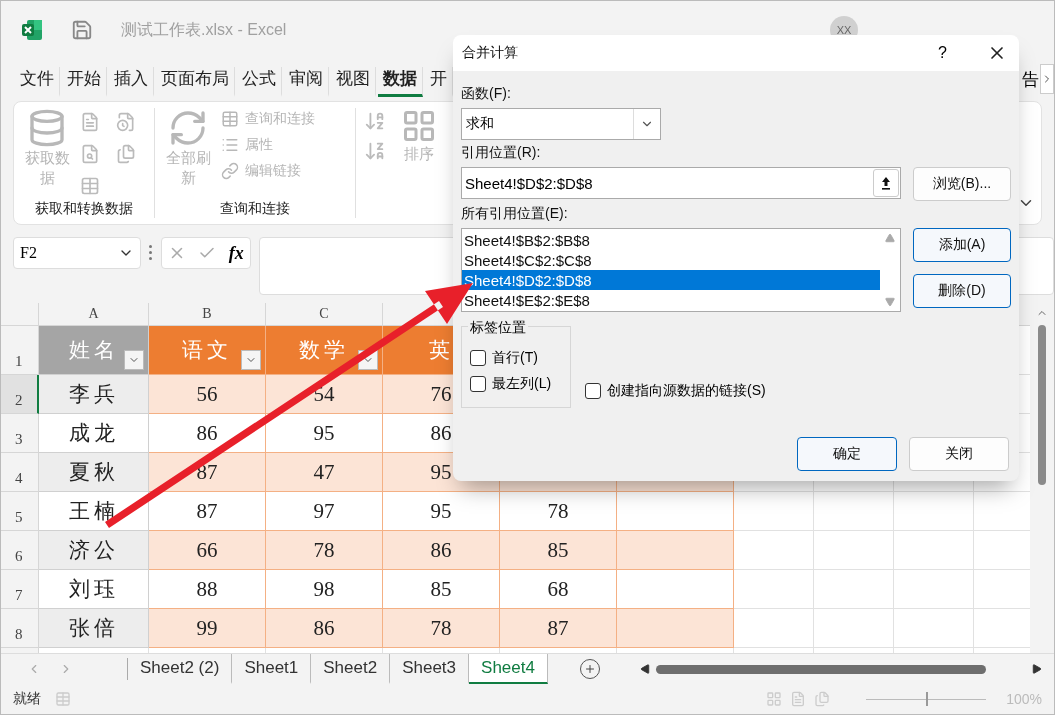  Describe the element at coordinates (490, 53) in the screenshot. I see `dialog-title: 合并计算` at that location.